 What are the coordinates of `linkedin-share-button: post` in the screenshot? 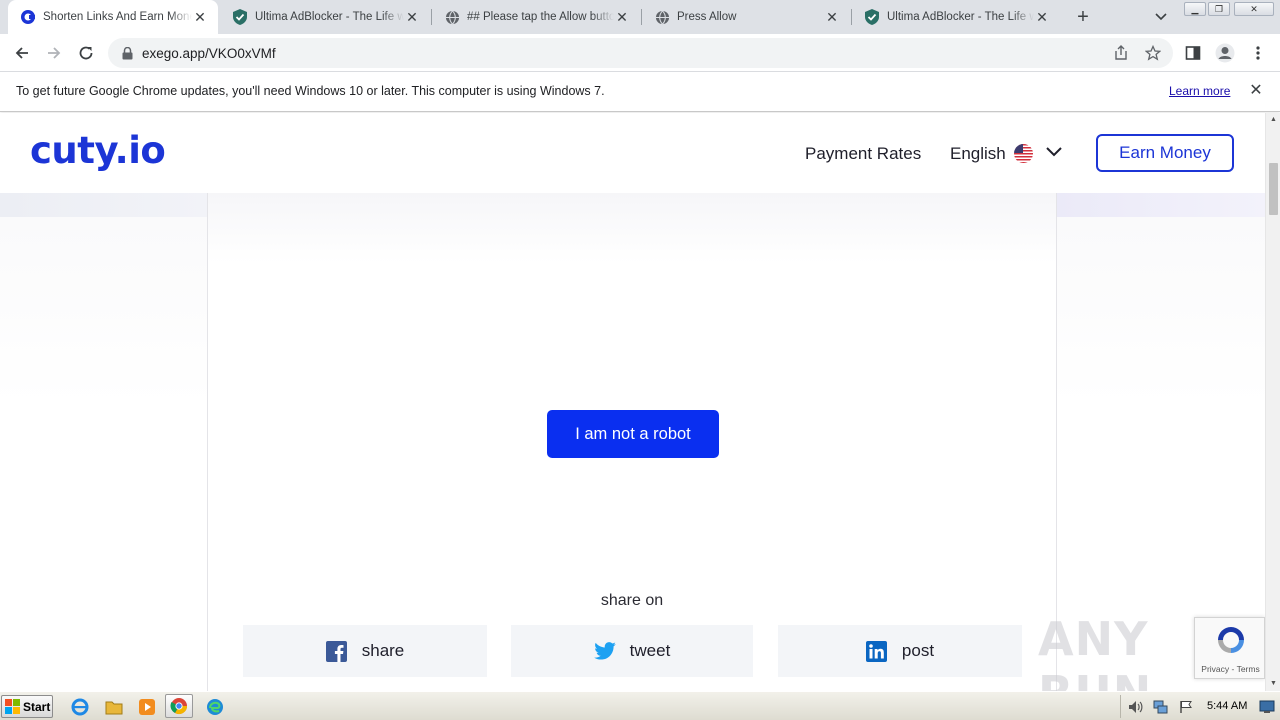 It's located at (900, 651).